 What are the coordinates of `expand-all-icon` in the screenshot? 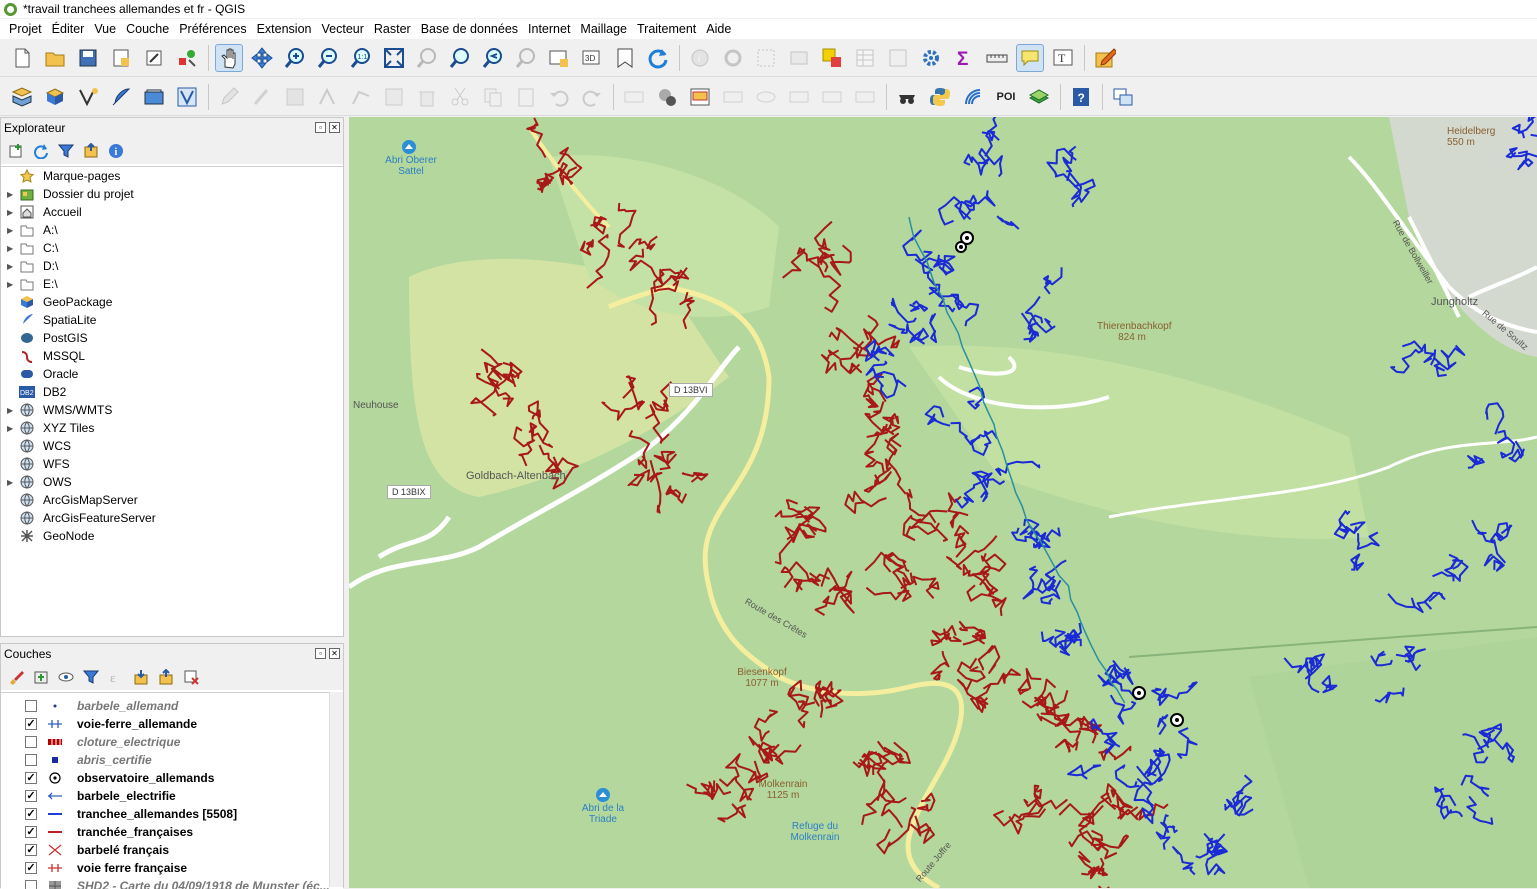 It's located at (141, 677).